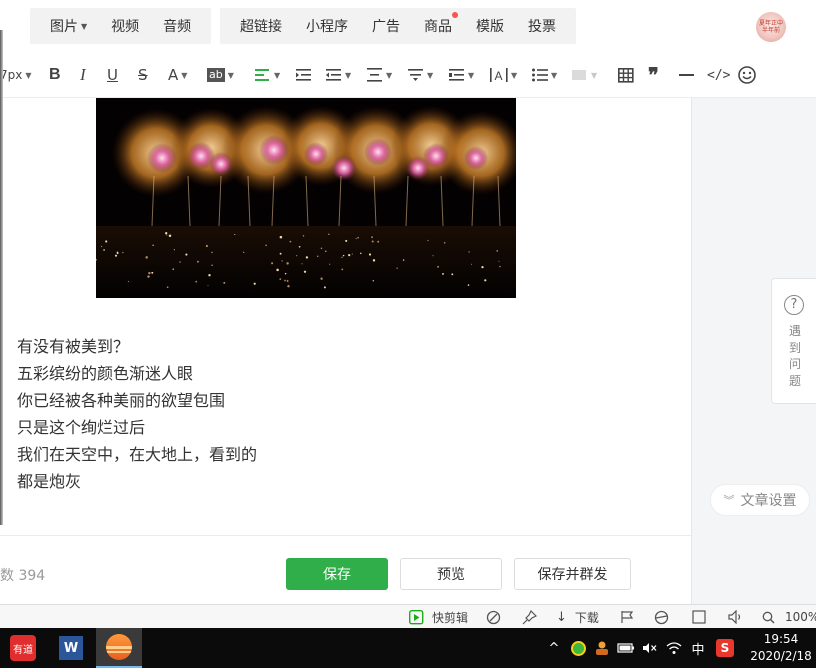 Image resolution: width=816 pixels, height=668 pixels. I want to click on insert-vote-button: 投票, so click(542, 26).